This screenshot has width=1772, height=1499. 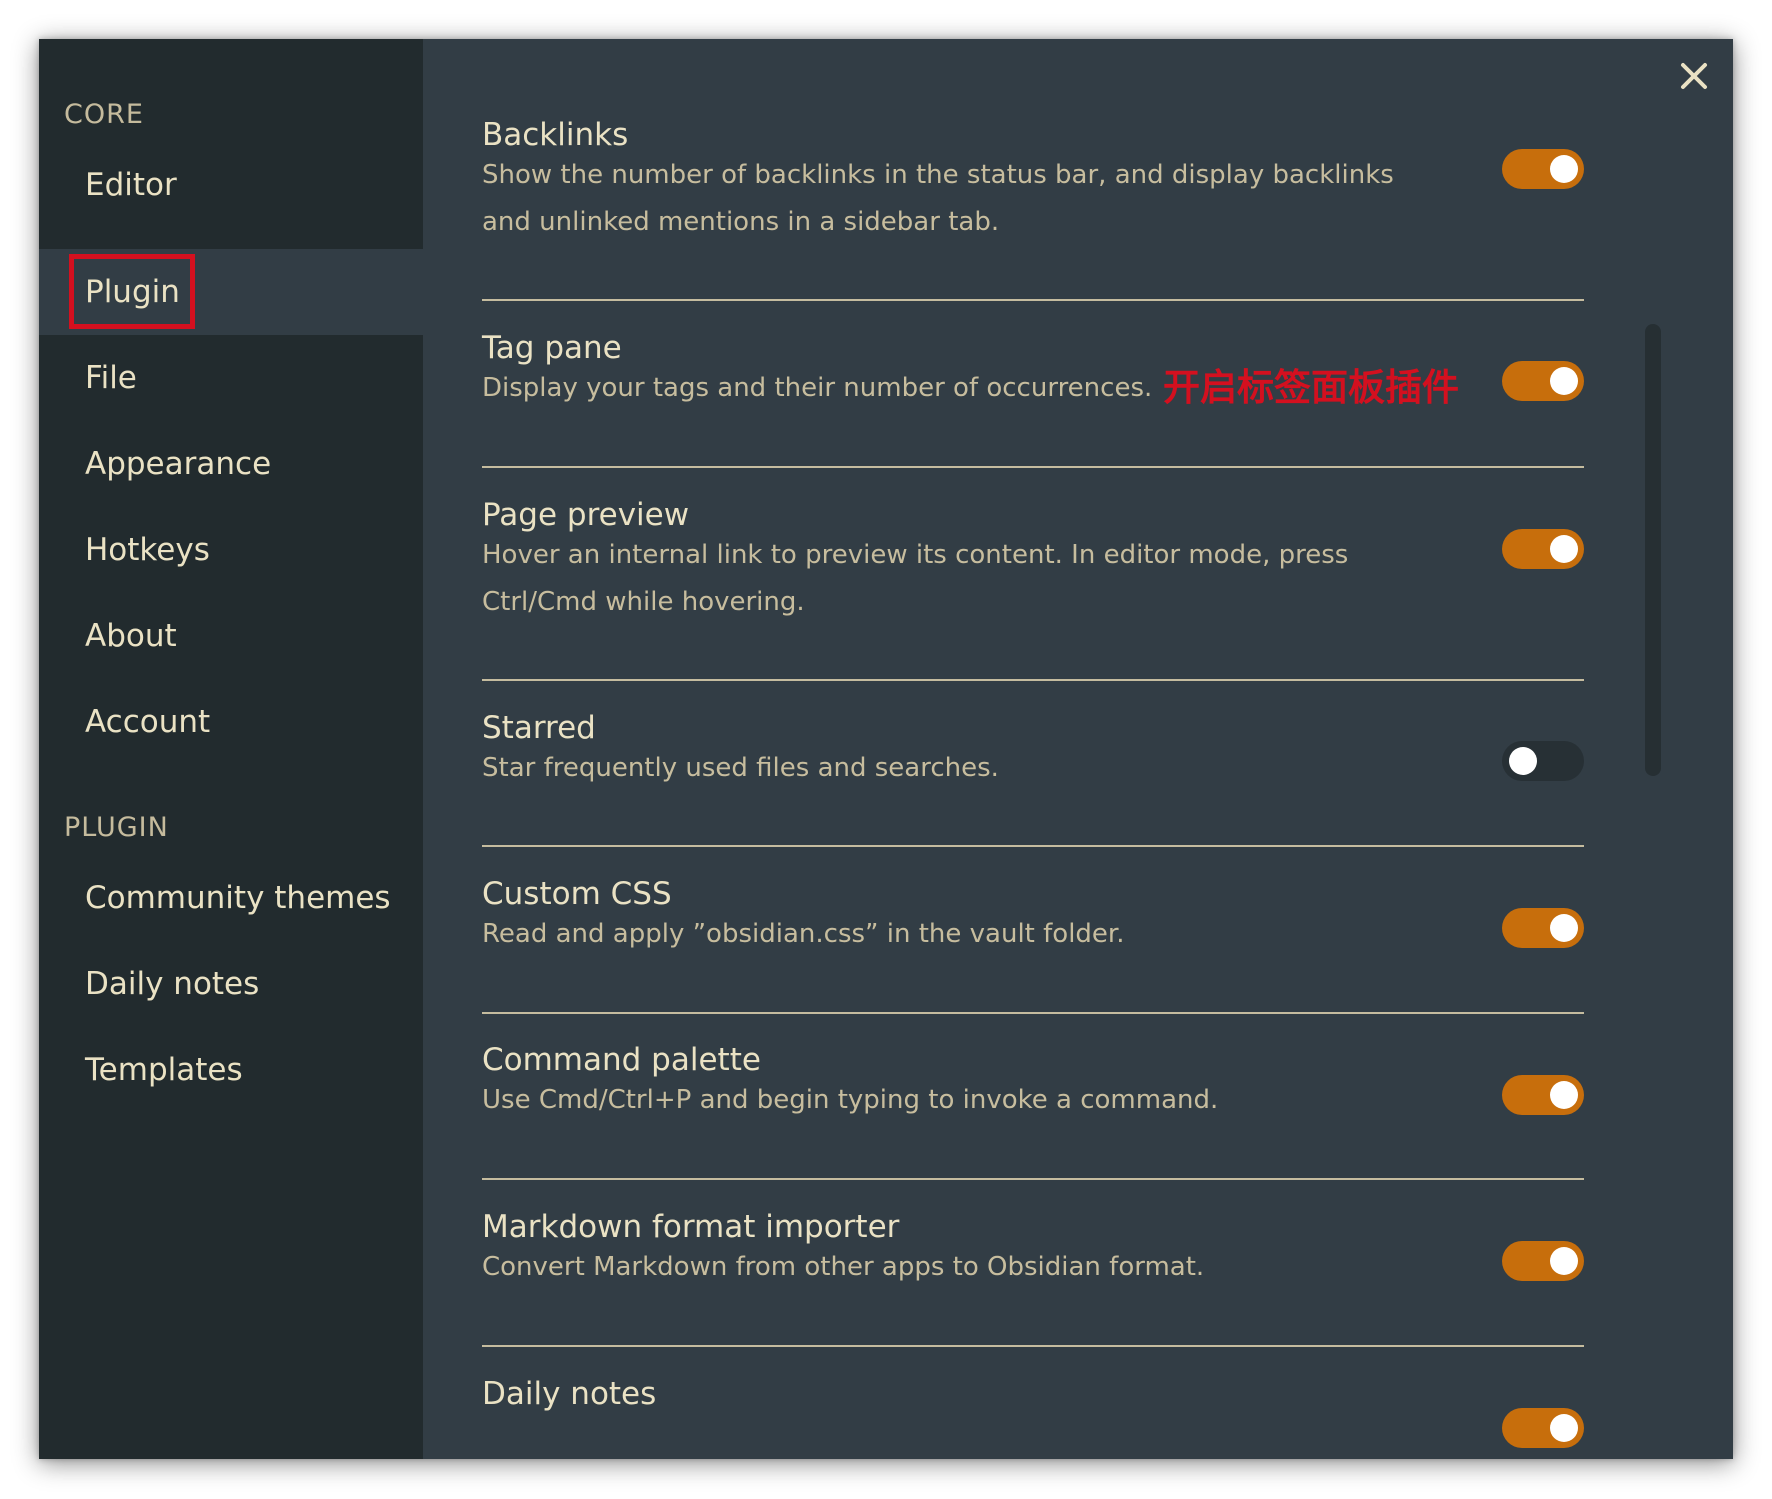 I want to click on sidebar-item-about: About, so click(x=231, y=636).